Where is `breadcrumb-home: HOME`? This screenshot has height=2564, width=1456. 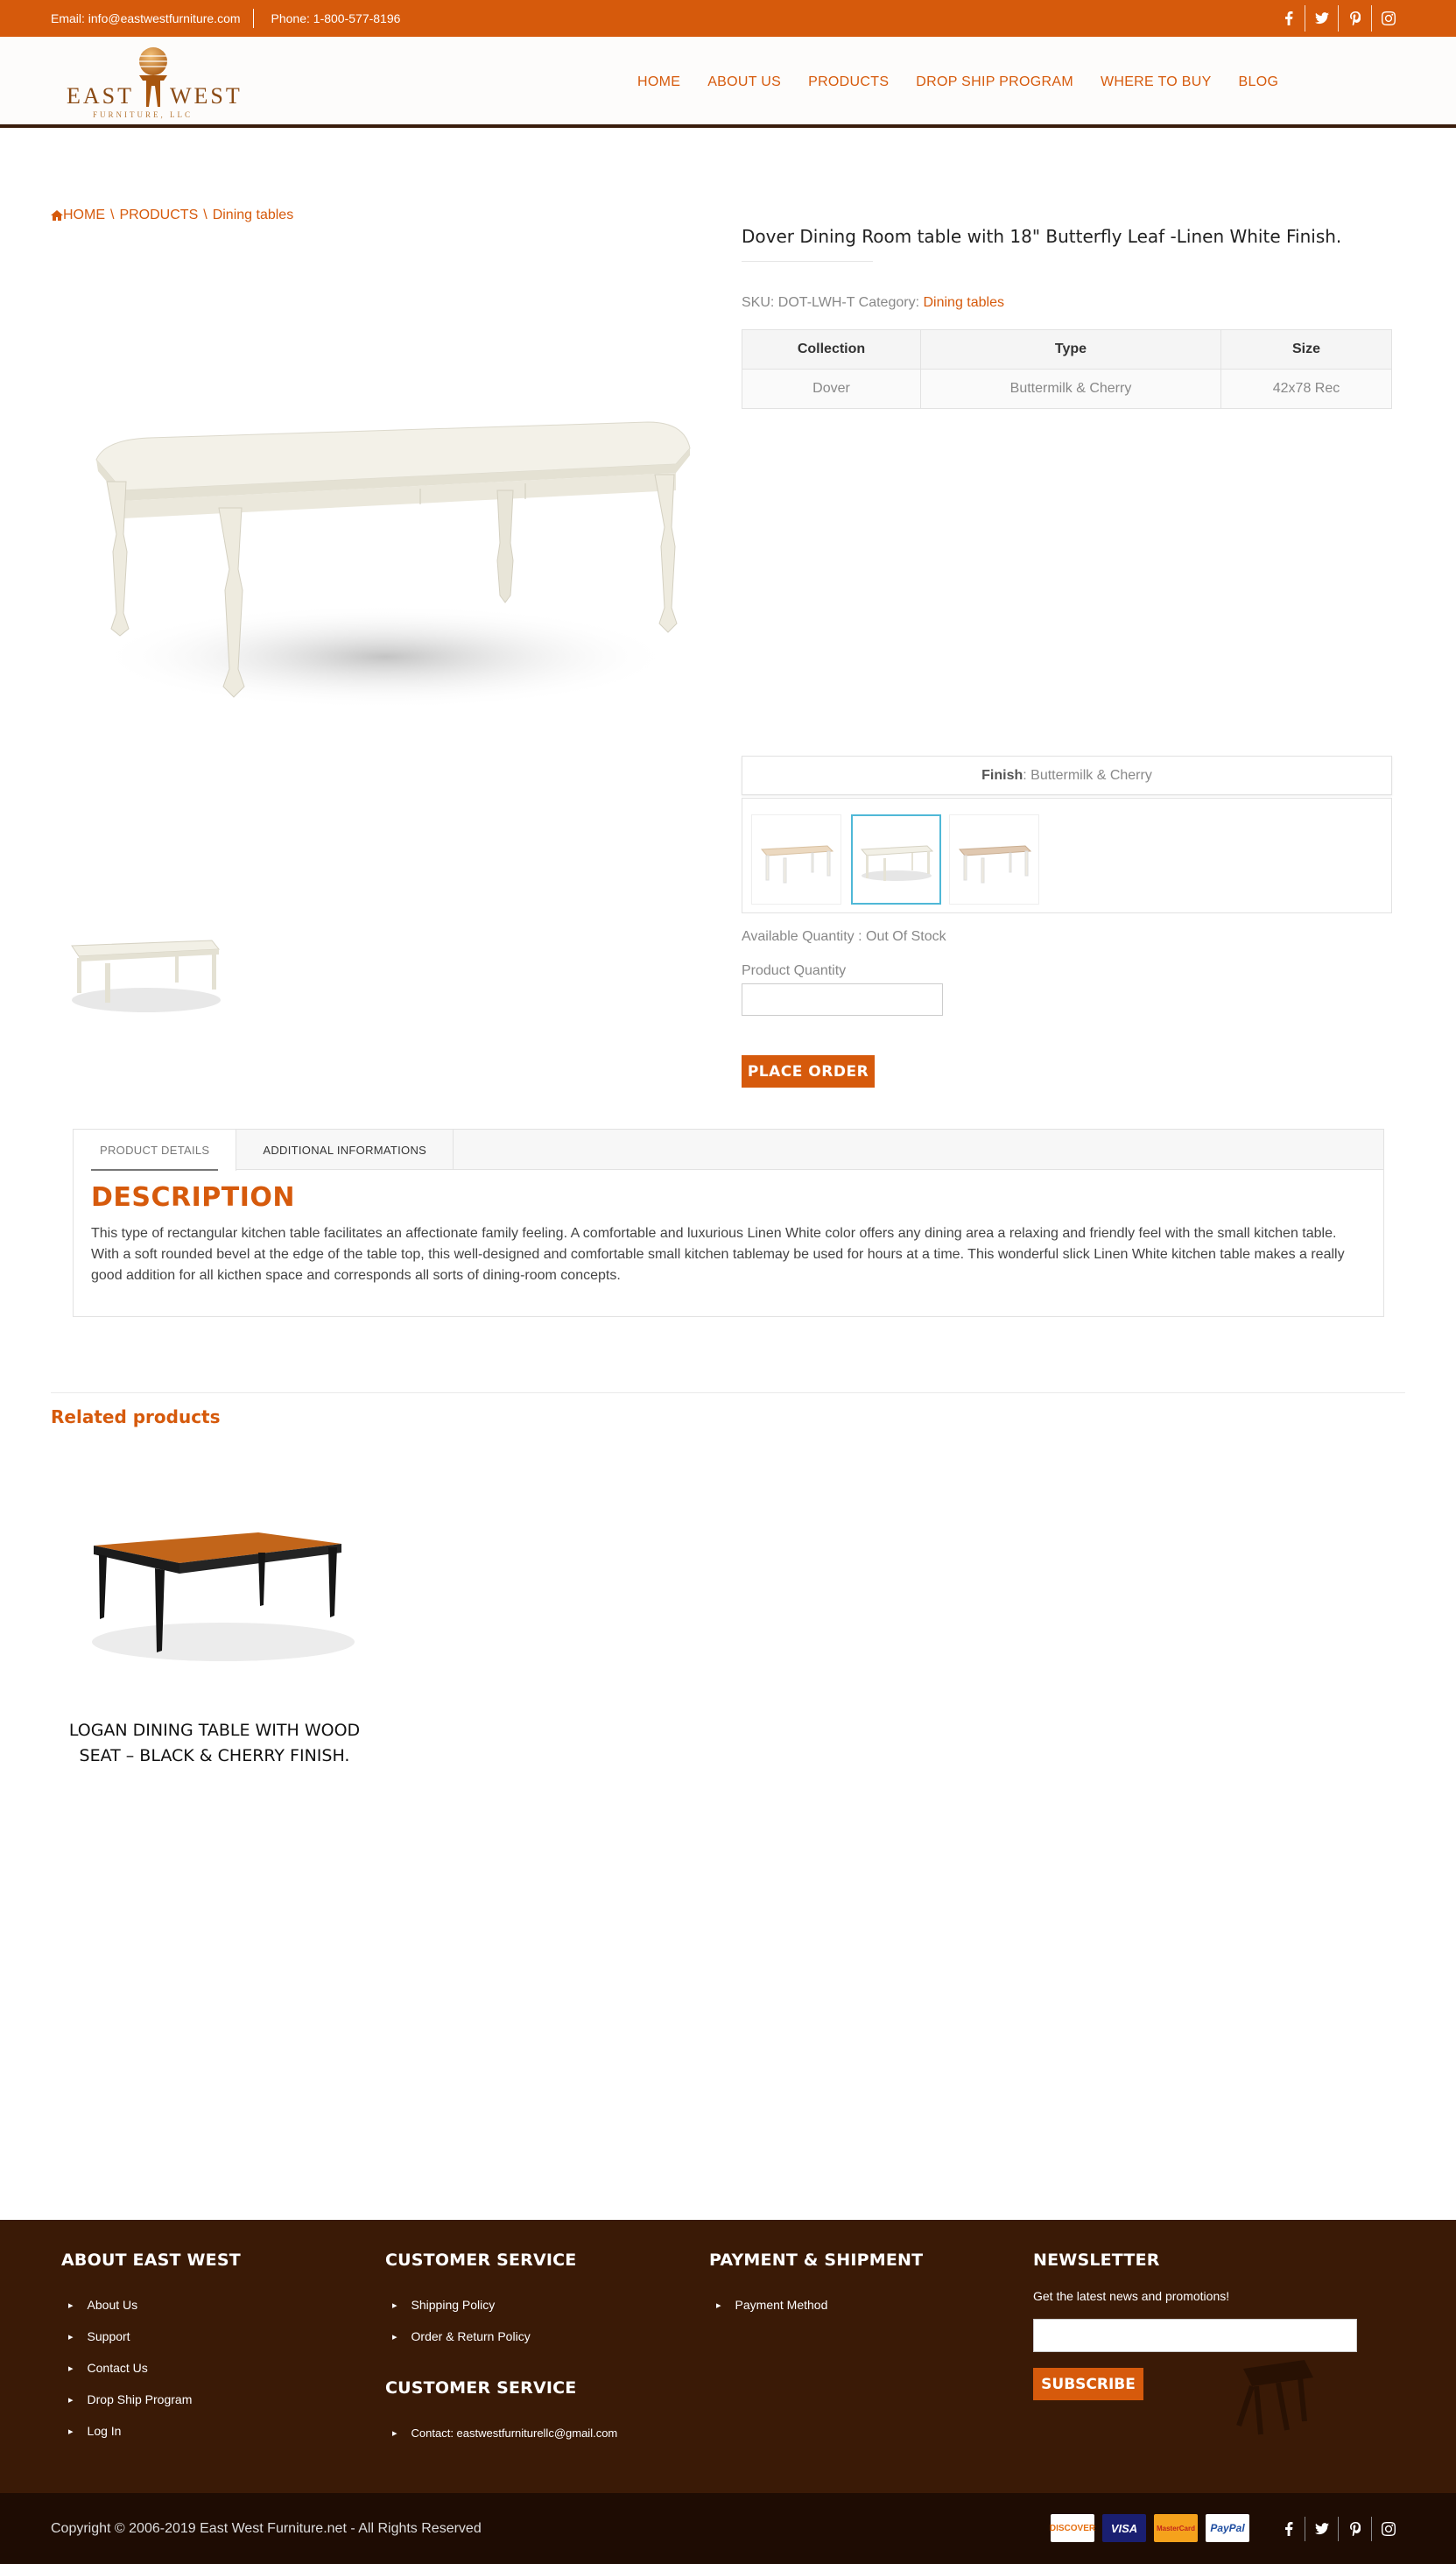
breadcrumb-home: HOME is located at coordinates (84, 215).